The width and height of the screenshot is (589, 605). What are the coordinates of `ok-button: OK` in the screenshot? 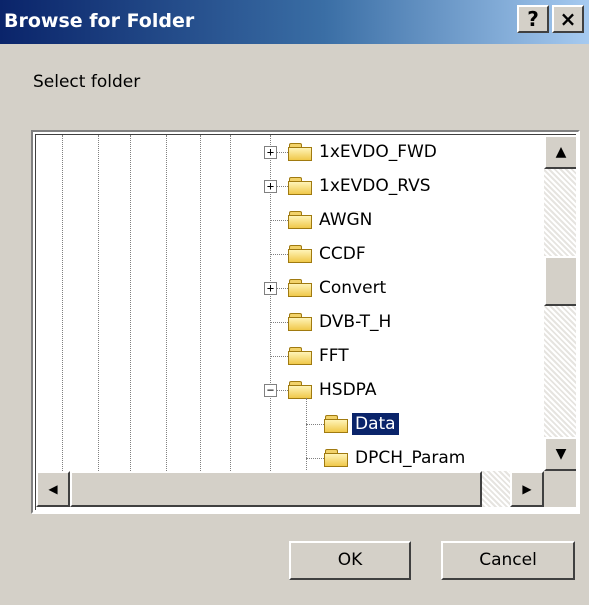 It's located at (350, 560).